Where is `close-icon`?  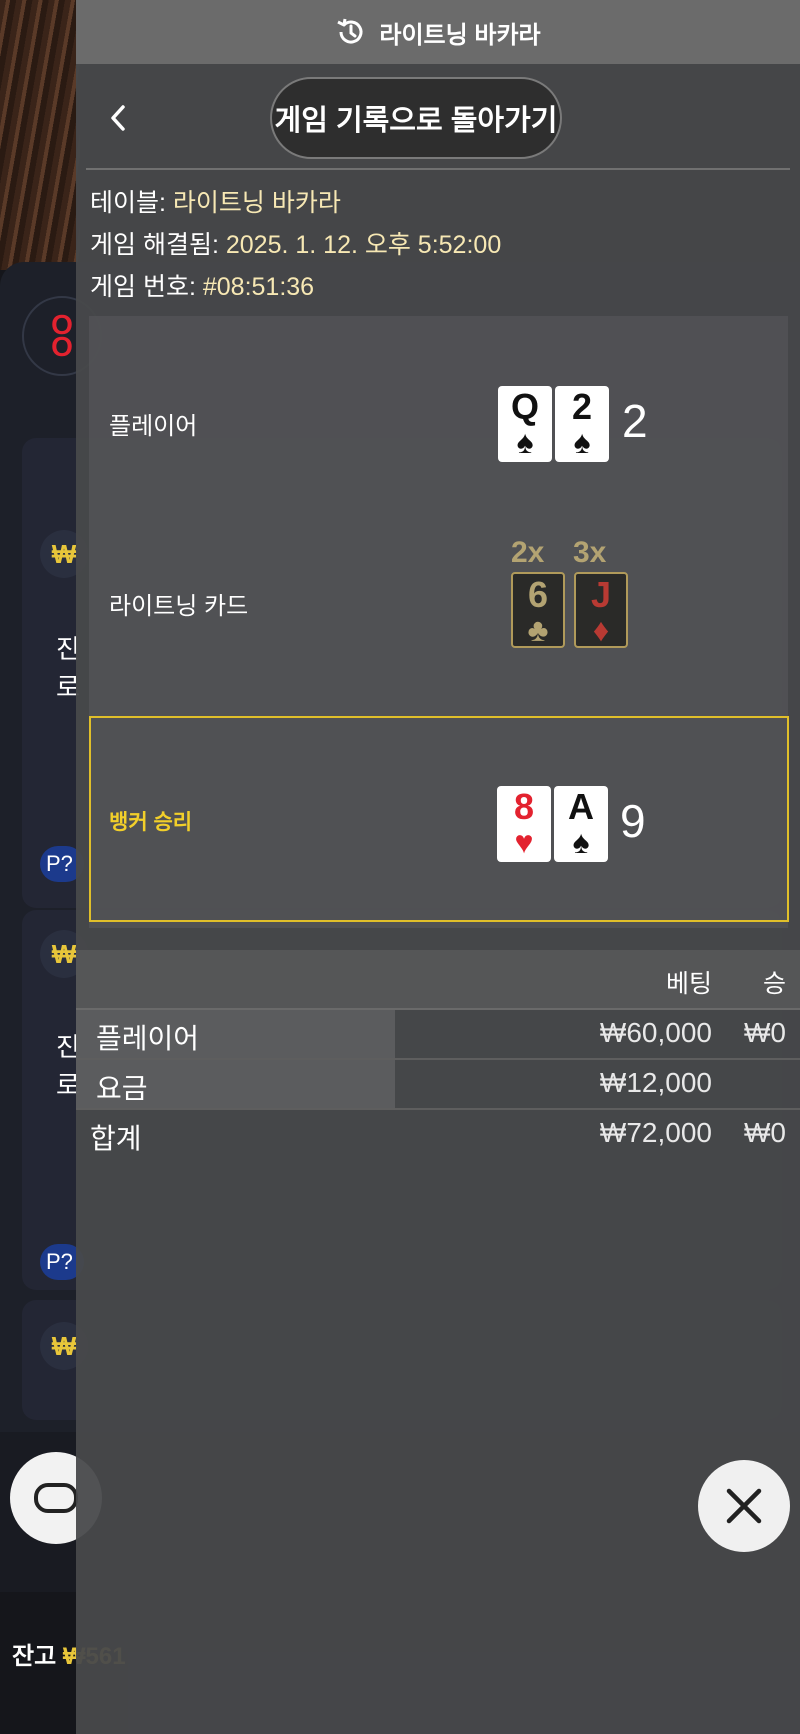 close-icon is located at coordinates (744, 1506).